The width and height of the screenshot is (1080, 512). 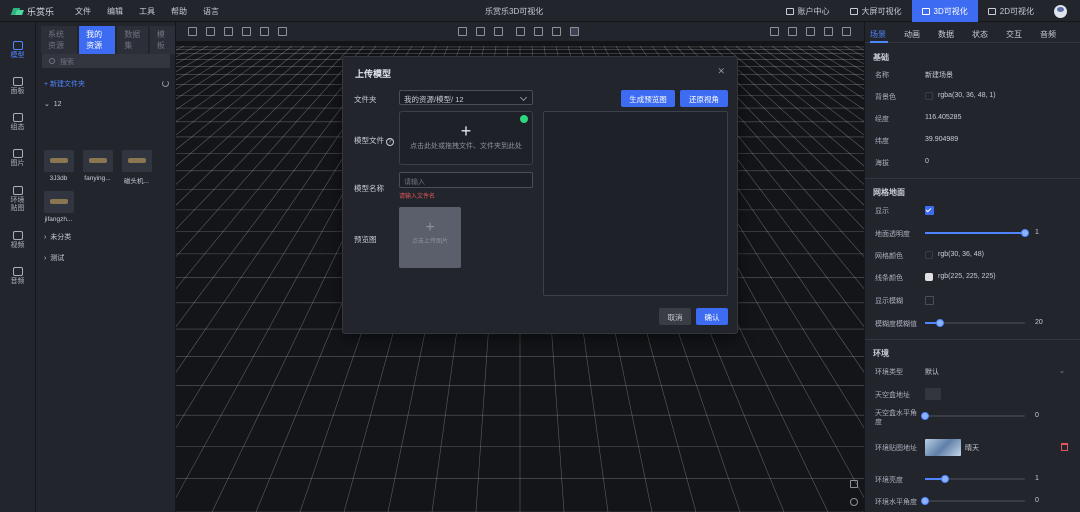 What do you see at coordinates (97, 40) in the screenshot?
I see `tab-my-resources: 我的资源` at bounding box center [97, 40].